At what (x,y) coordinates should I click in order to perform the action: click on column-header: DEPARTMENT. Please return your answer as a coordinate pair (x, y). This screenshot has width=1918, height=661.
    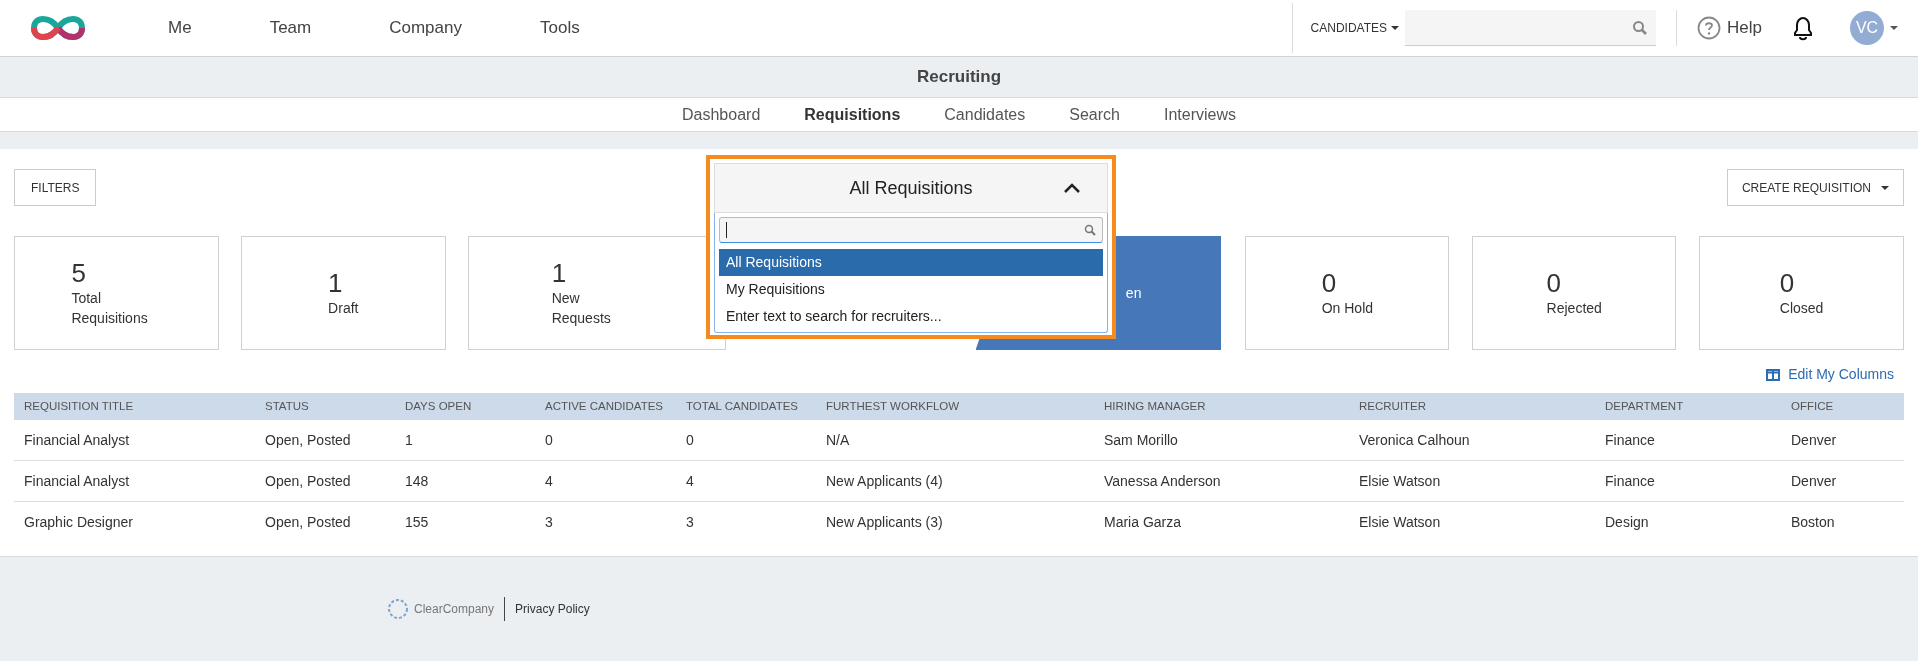
    Looking at the image, I should click on (1698, 406).